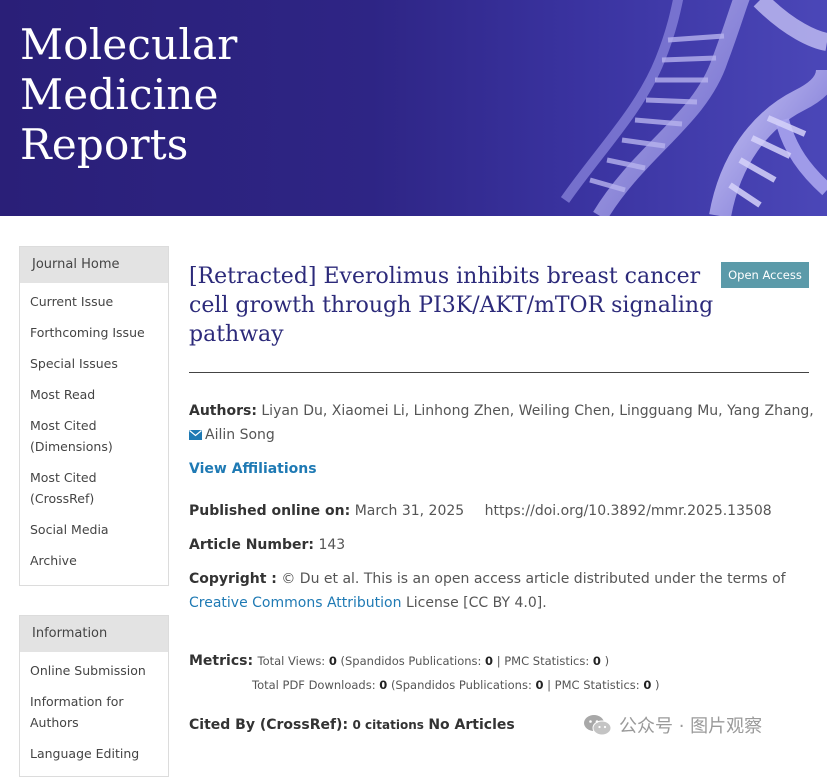 The width and height of the screenshot is (827, 778). I want to click on wechat-watermark: 公众号 · 图片观察, so click(672, 725).